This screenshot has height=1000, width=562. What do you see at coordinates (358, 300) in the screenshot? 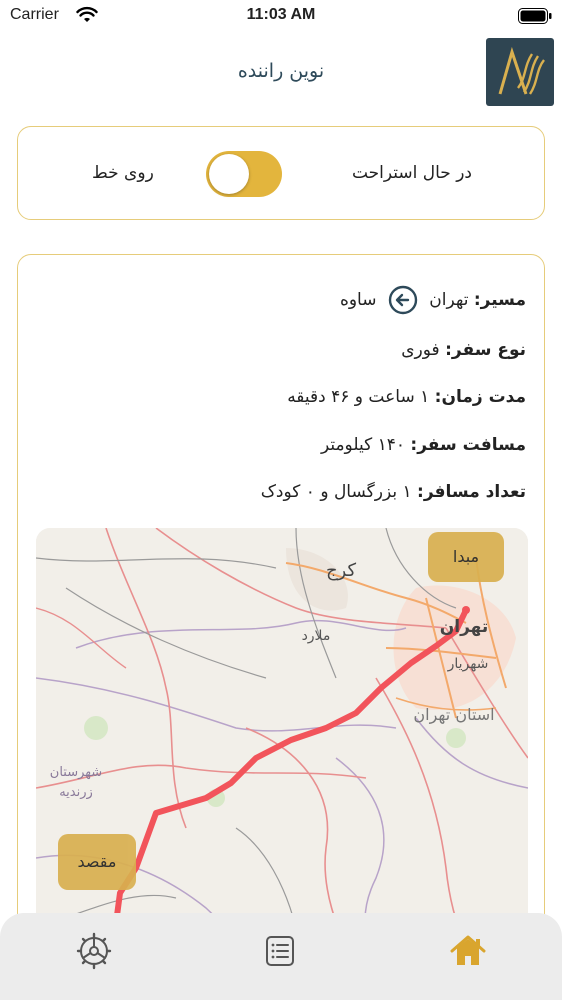
I see `route-to: ساوه` at bounding box center [358, 300].